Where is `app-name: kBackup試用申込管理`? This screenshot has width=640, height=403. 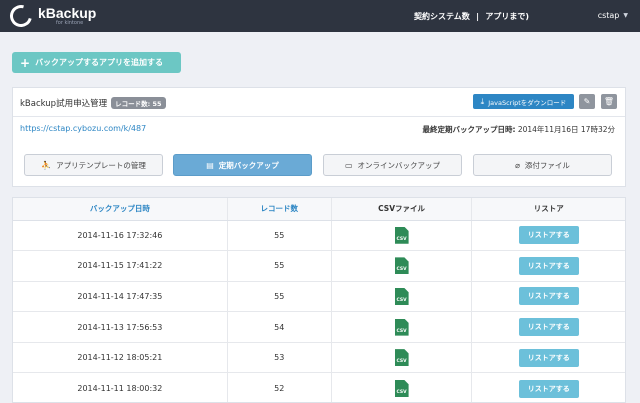 app-name: kBackup試用申込管理 is located at coordinates (64, 104).